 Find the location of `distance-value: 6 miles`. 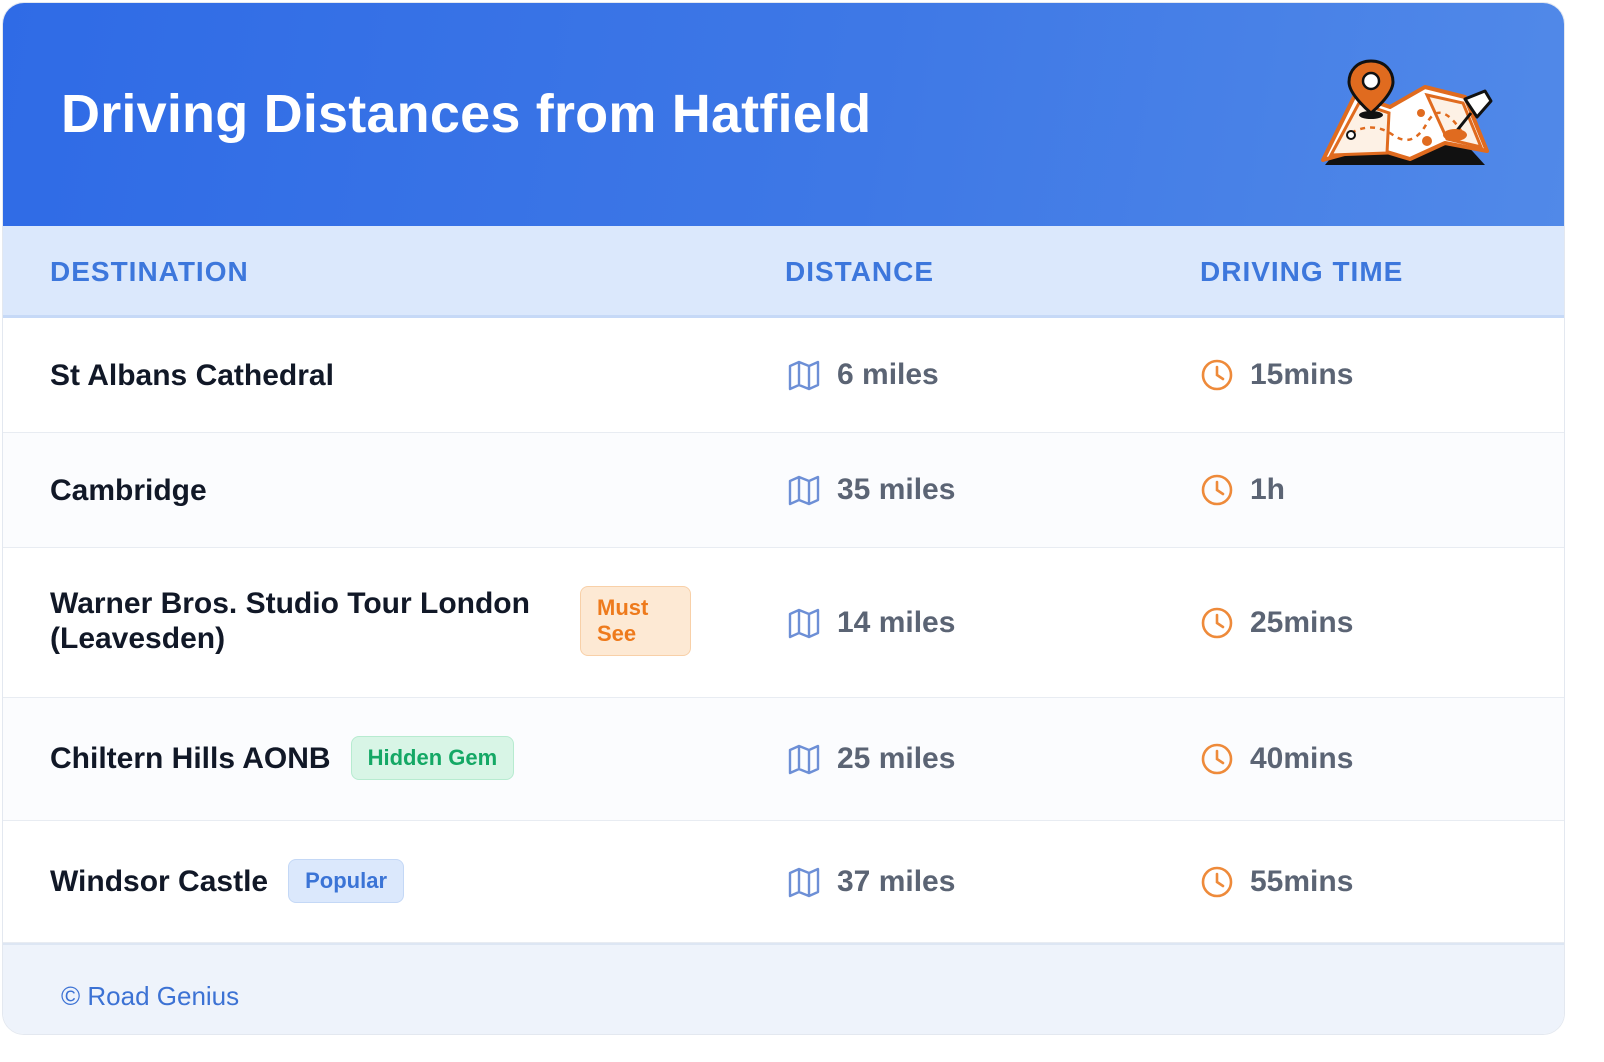

distance-value: 6 miles is located at coordinates (888, 374).